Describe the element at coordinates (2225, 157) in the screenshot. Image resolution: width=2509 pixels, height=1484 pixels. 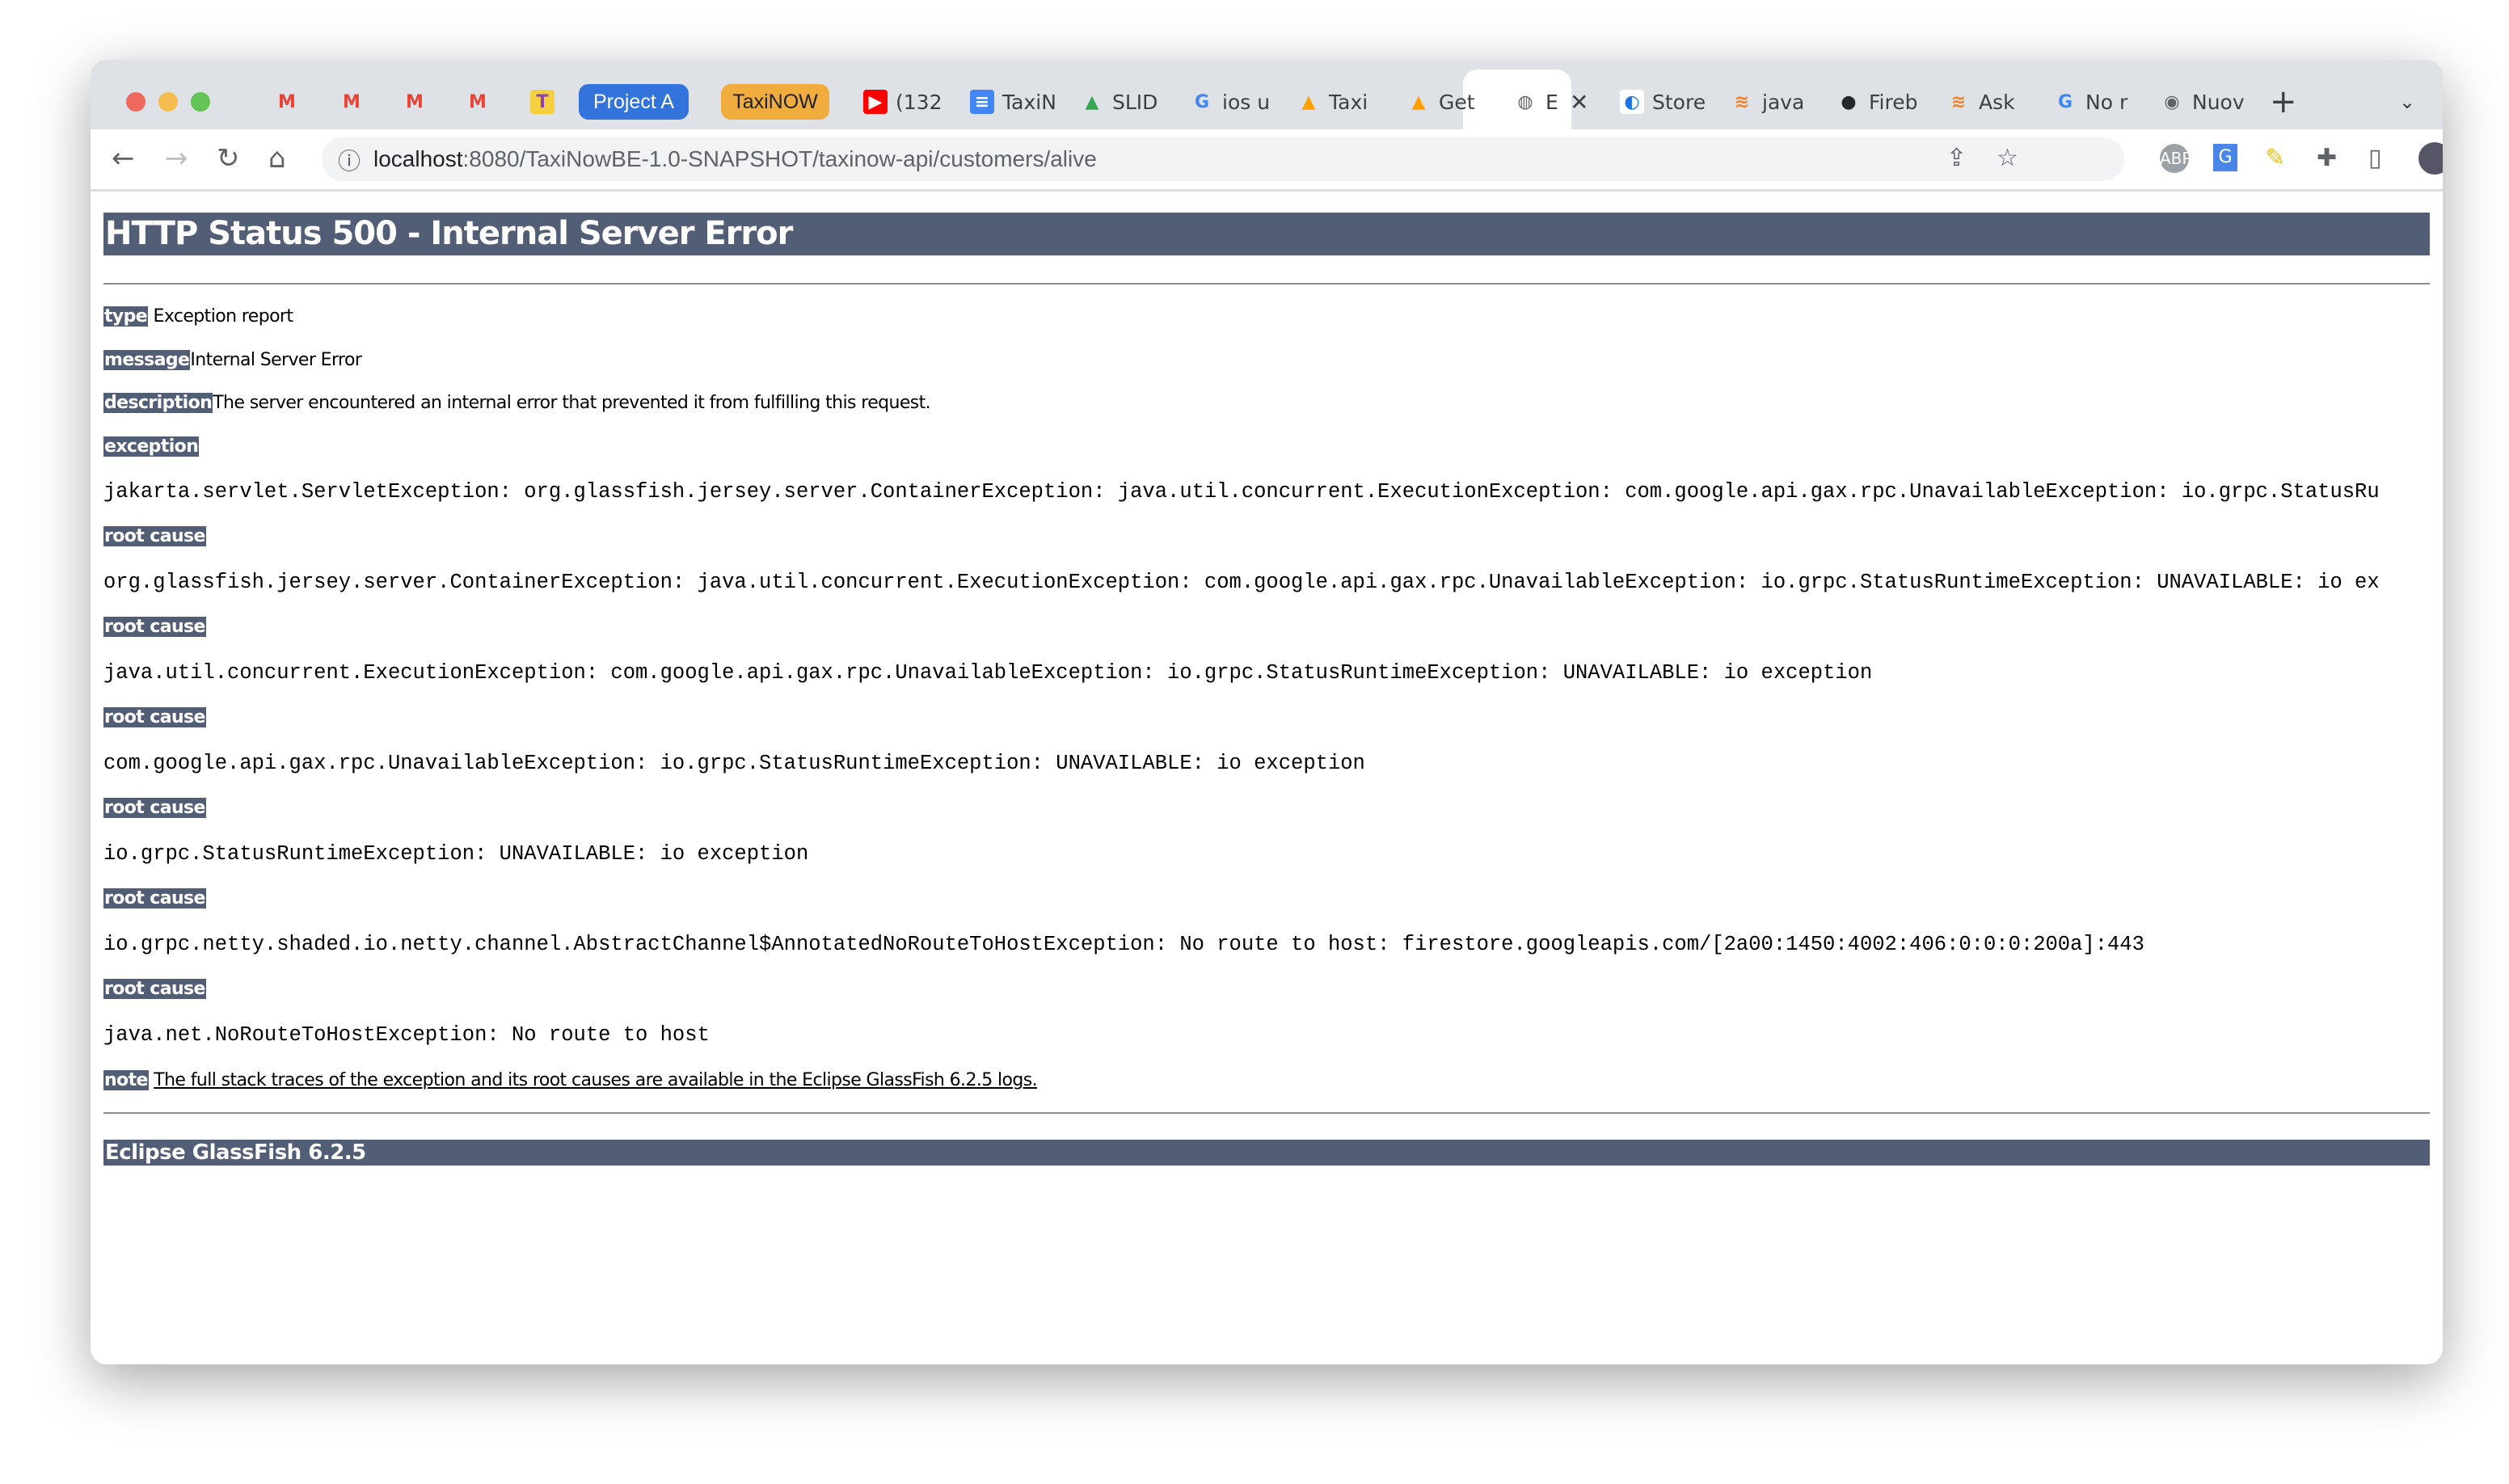
I see `google-translate-icon: G` at that location.